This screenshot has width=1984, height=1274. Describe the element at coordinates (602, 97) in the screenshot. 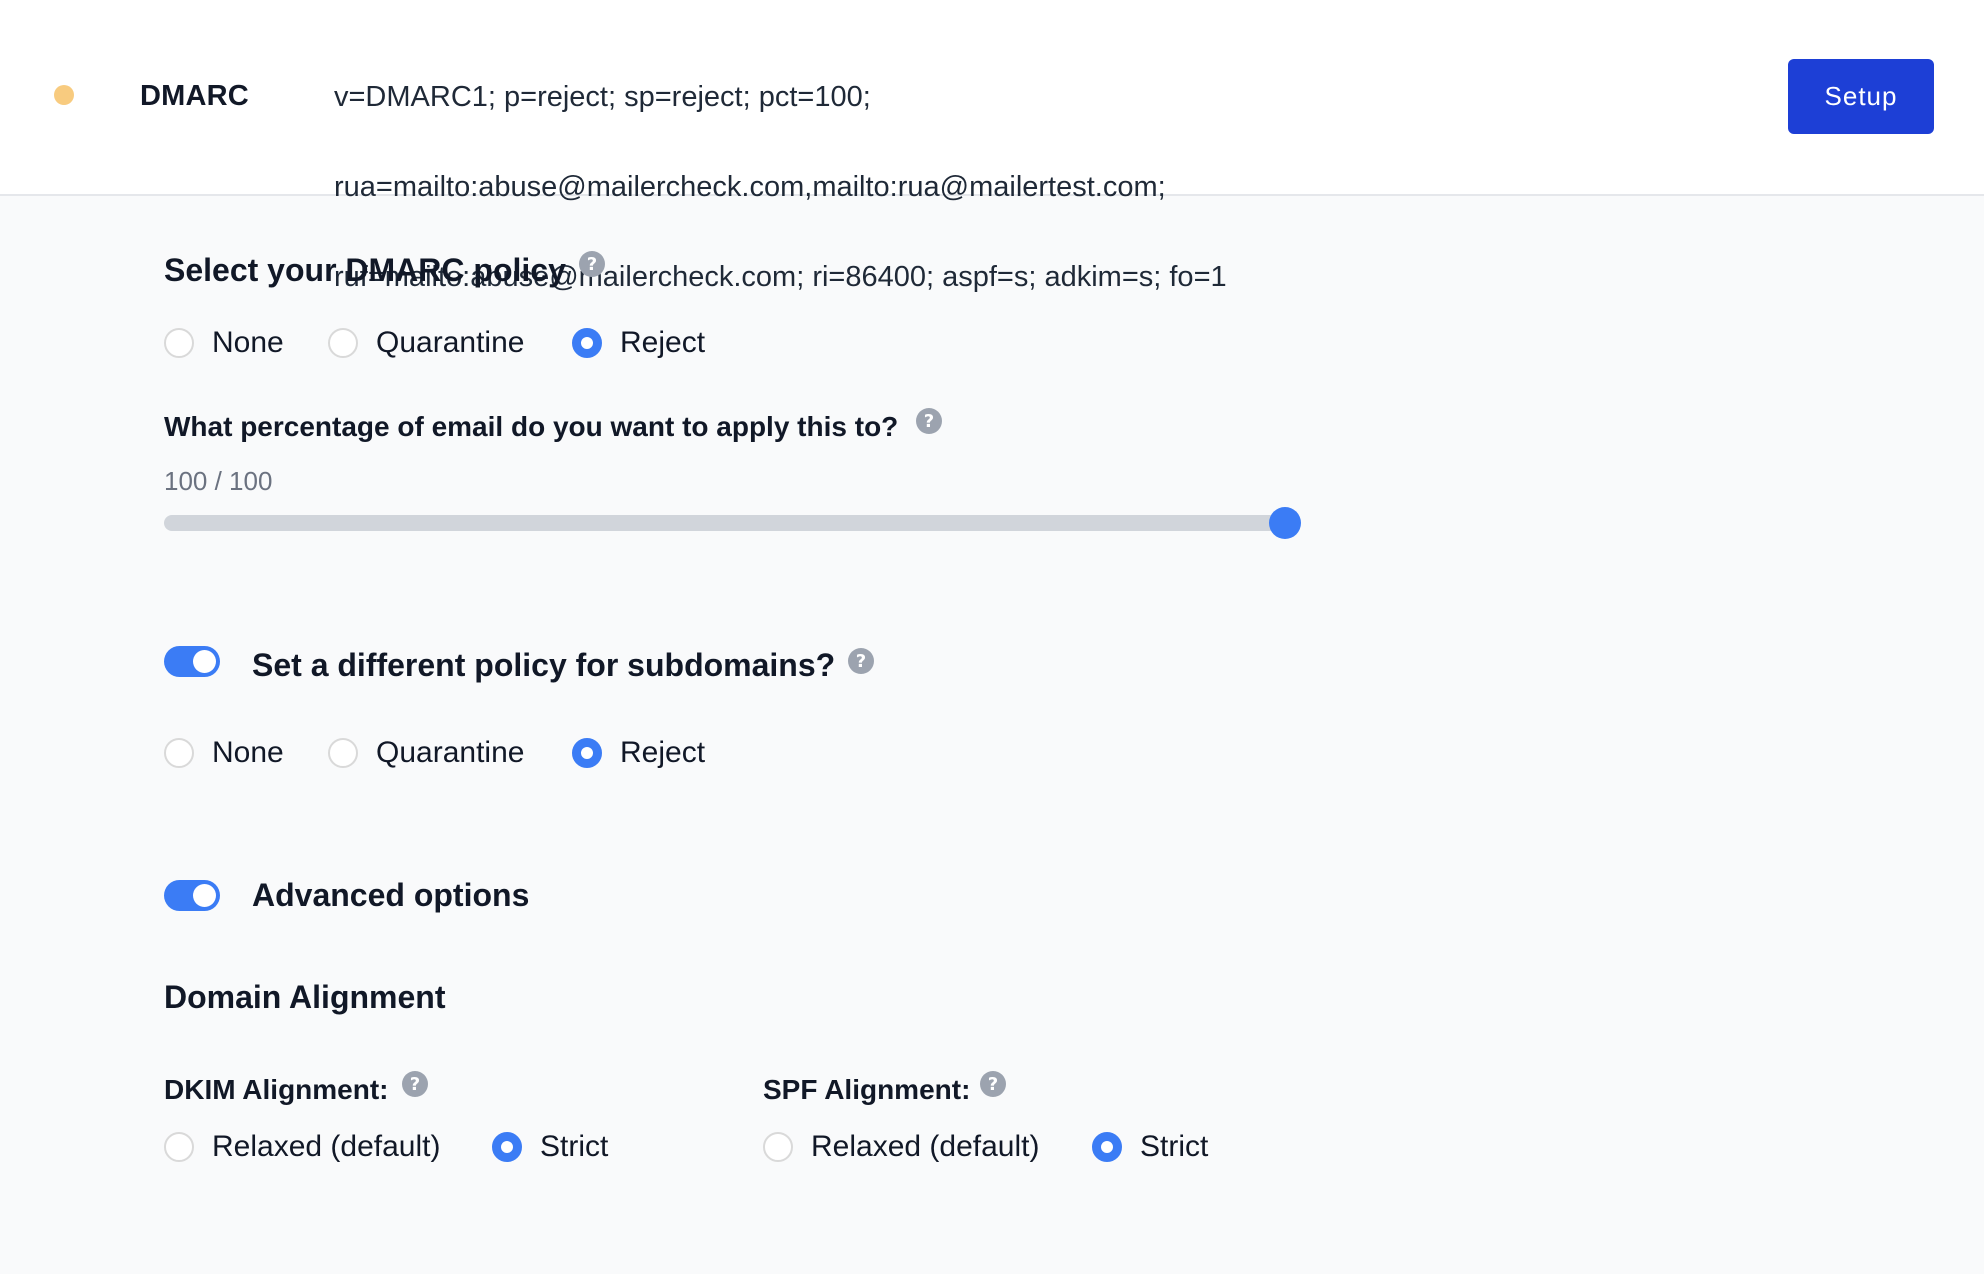

I see `record-value-line: v=DMARC1; p=reject; sp=reject; pct=100;` at that location.